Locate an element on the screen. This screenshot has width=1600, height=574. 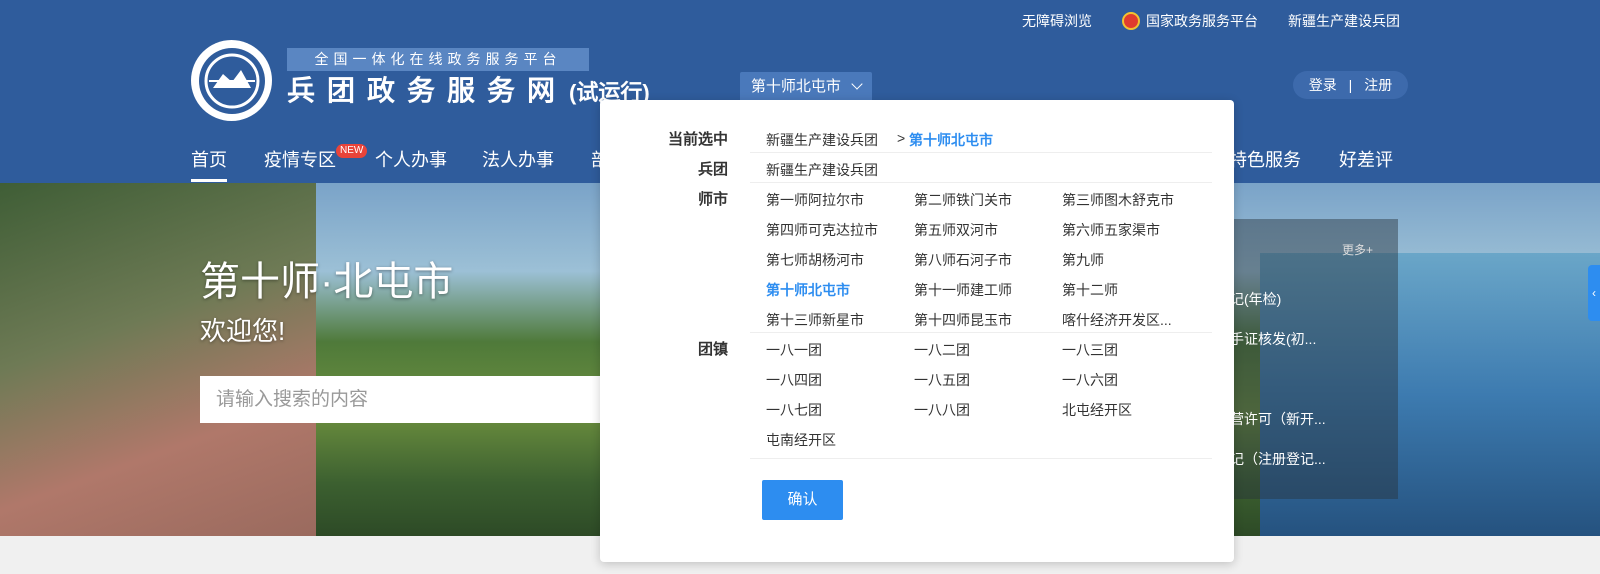
login-link: 登录 is located at coordinates (1323, 85).